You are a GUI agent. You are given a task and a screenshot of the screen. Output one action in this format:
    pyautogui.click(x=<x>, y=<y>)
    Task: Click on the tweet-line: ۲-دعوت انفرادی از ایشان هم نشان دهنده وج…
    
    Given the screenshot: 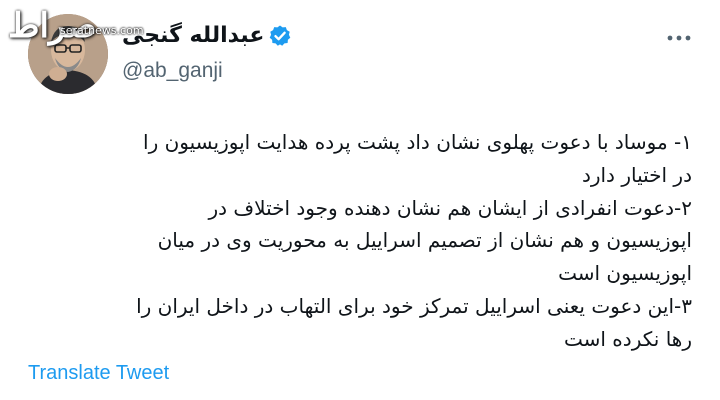 What is the action you would take?
    pyautogui.click(x=450, y=207)
    